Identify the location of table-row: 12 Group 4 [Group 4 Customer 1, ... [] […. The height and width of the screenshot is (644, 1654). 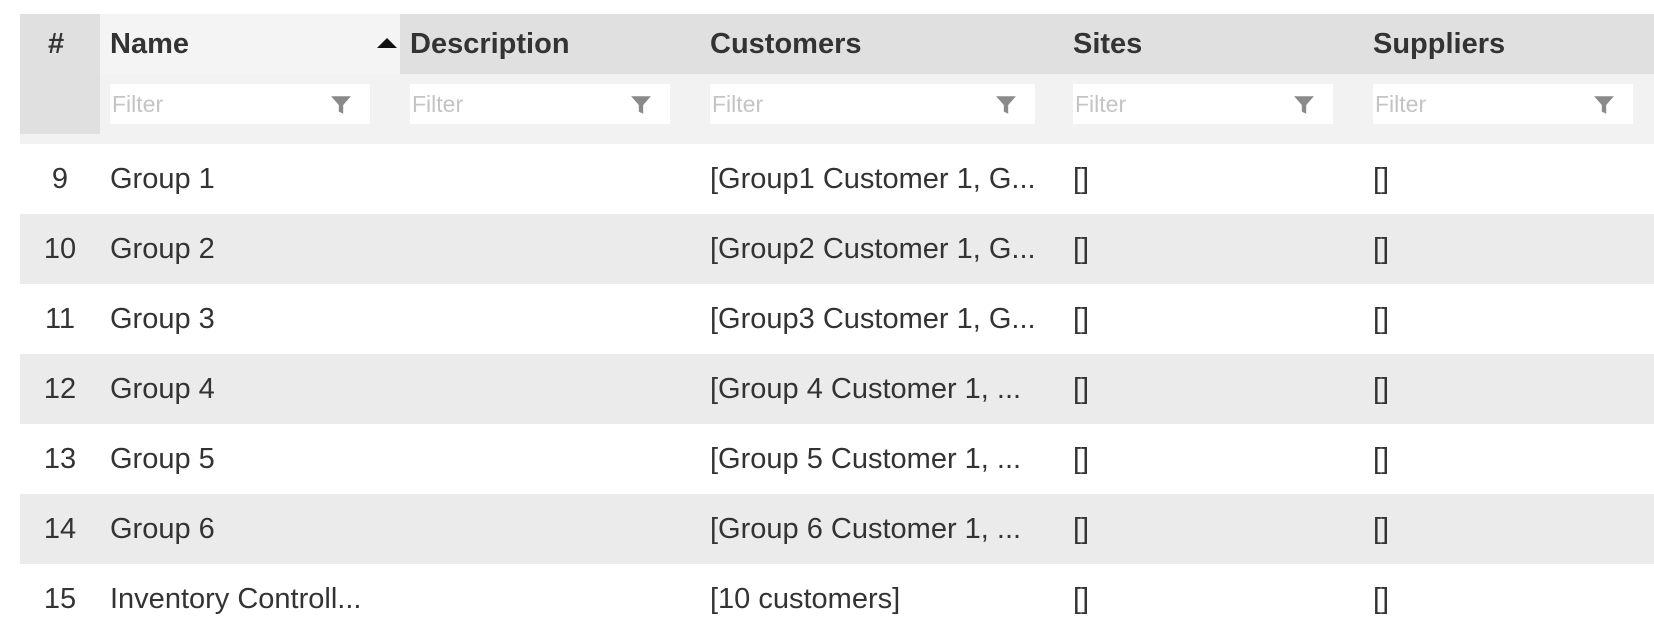
(837, 389).